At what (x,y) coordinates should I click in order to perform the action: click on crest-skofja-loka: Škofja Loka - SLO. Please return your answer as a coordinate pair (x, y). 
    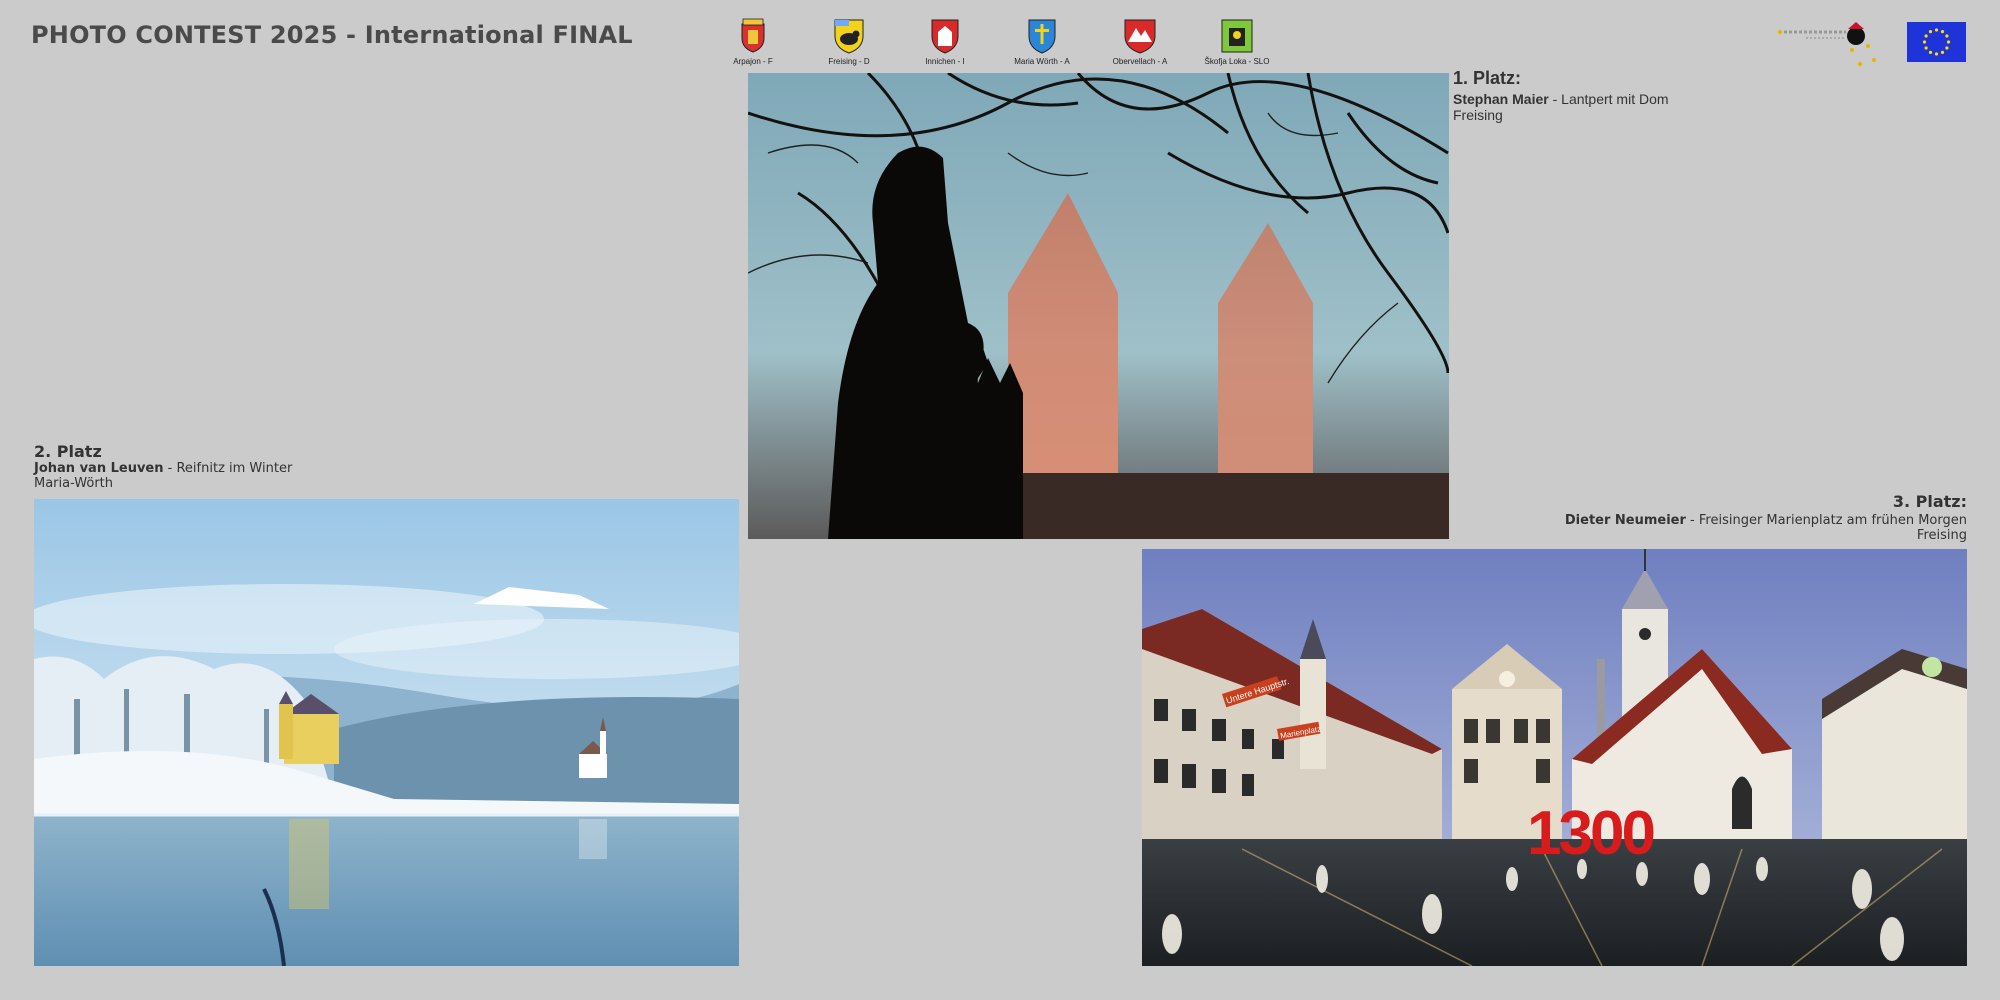
    Looking at the image, I should click on (1237, 42).